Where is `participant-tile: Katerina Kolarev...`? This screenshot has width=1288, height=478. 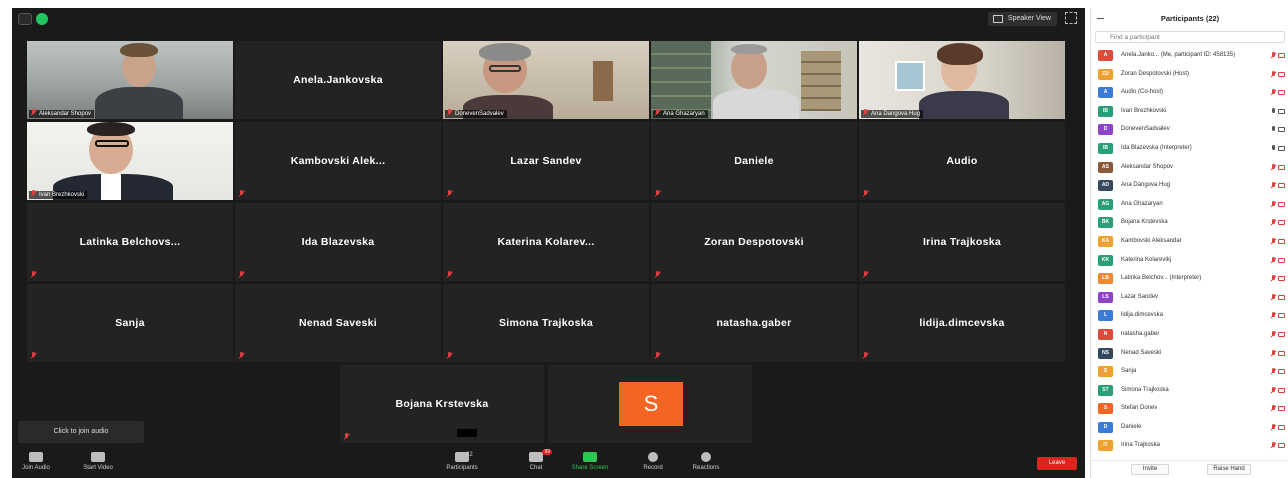 participant-tile: Katerina Kolarev... is located at coordinates (546, 242).